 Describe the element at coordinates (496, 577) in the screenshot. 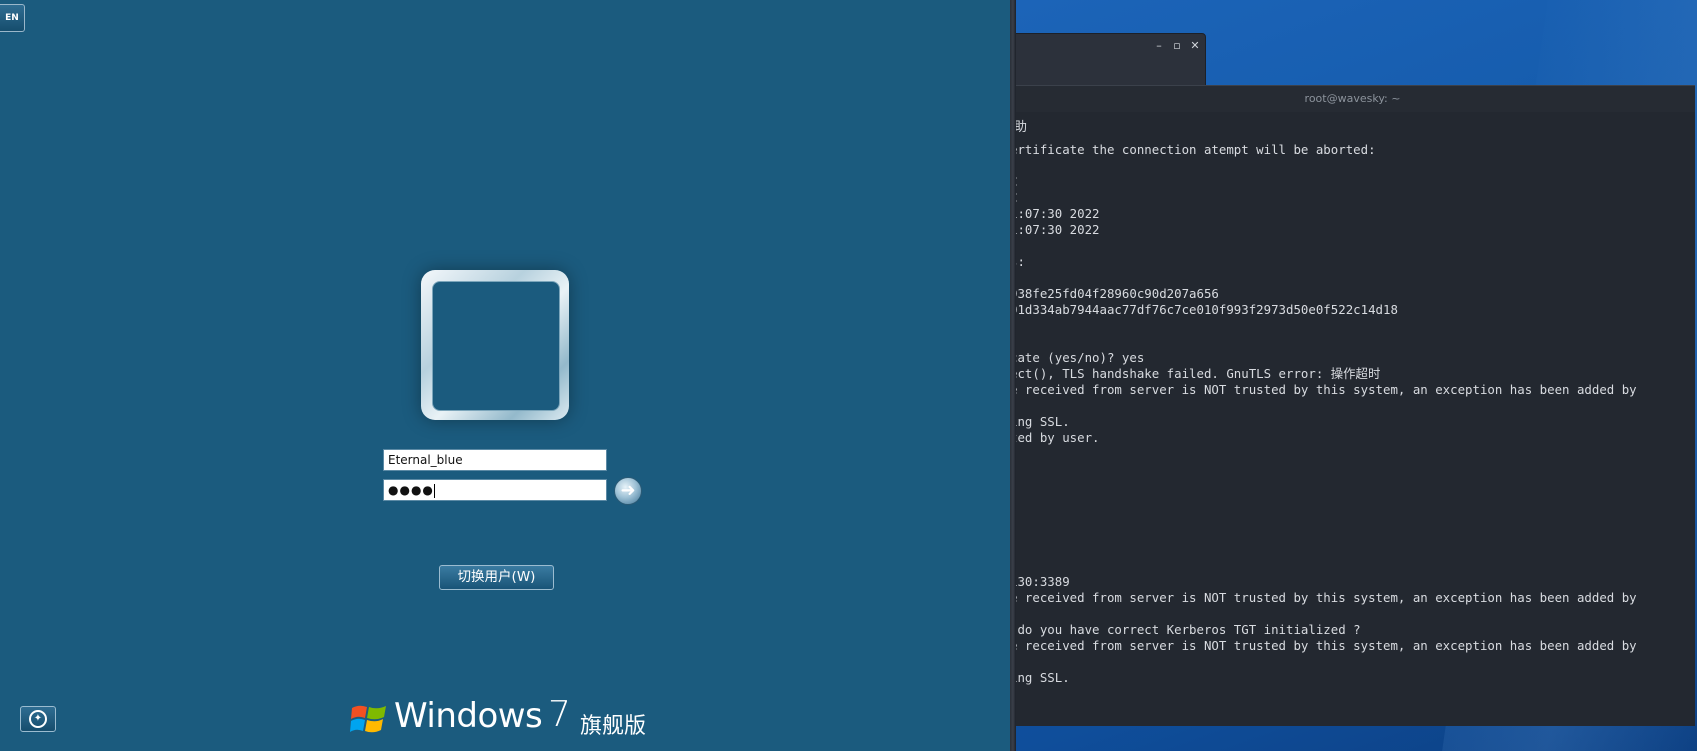

I see `switch-user-button: 切换用户(W)` at that location.